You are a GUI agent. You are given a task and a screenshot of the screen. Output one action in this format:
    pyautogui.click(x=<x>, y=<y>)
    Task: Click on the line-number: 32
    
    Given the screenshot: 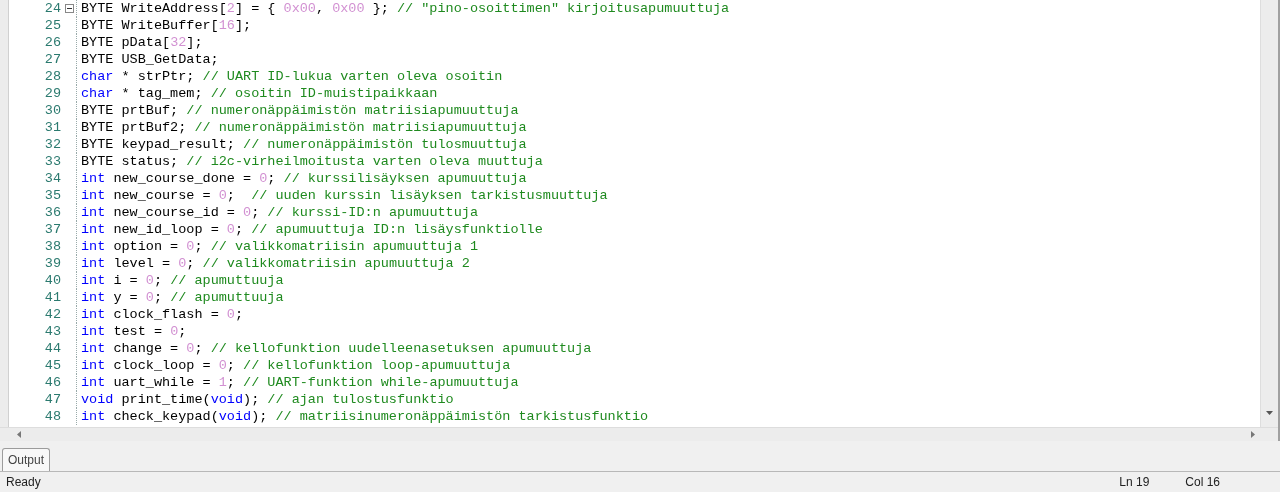 What is the action you would take?
    pyautogui.click(x=52, y=144)
    